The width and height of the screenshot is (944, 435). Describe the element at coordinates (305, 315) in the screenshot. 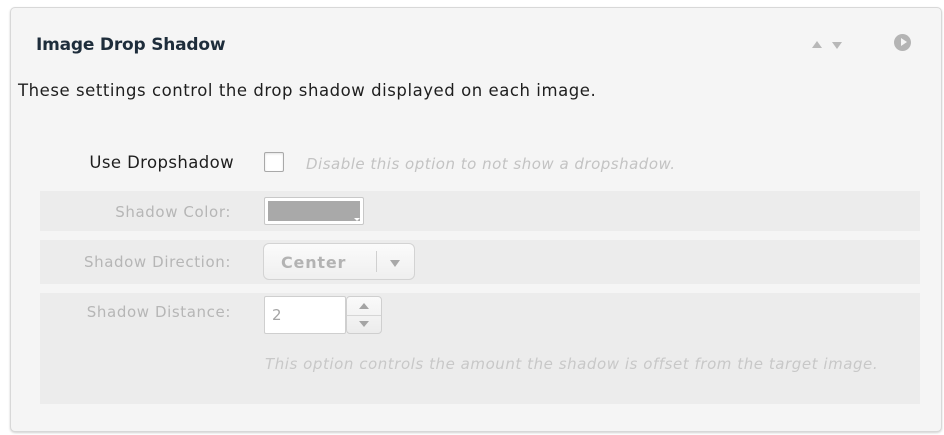

I see `shadow-distance-input: 2` at that location.